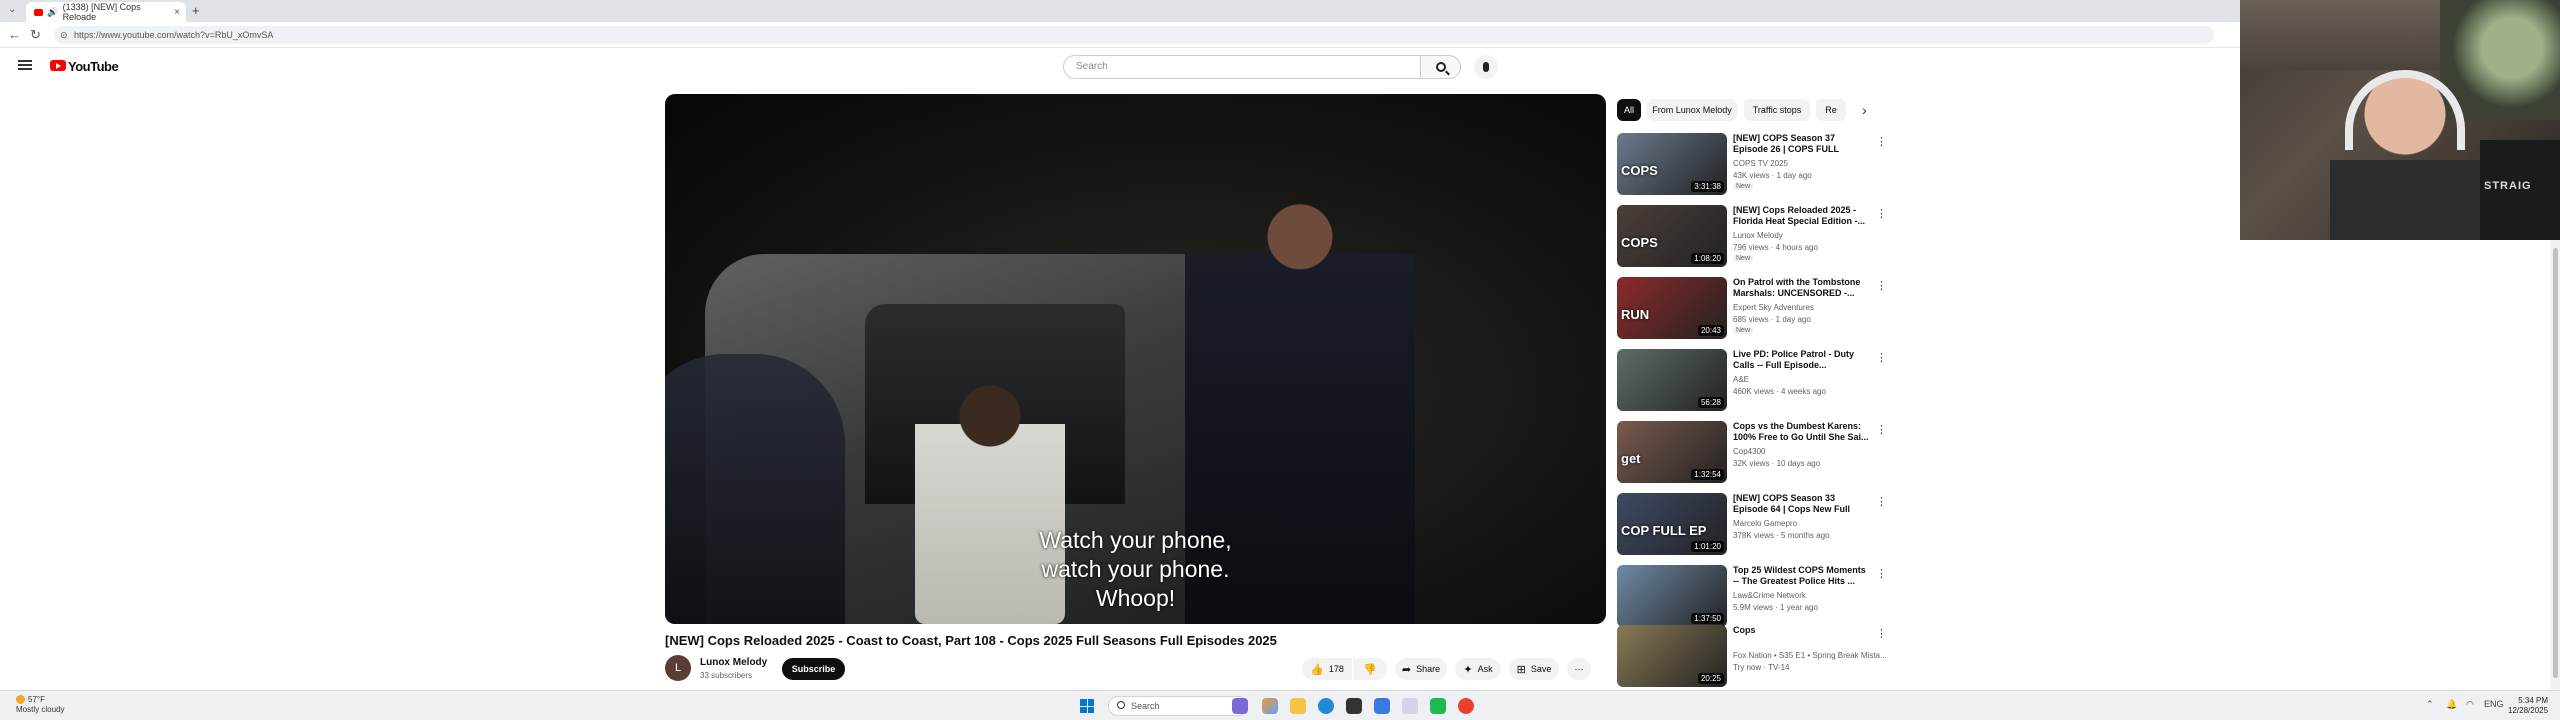  What do you see at coordinates (1769, 595) in the screenshot?
I see `related-channel-name: Law&Crime Network` at bounding box center [1769, 595].